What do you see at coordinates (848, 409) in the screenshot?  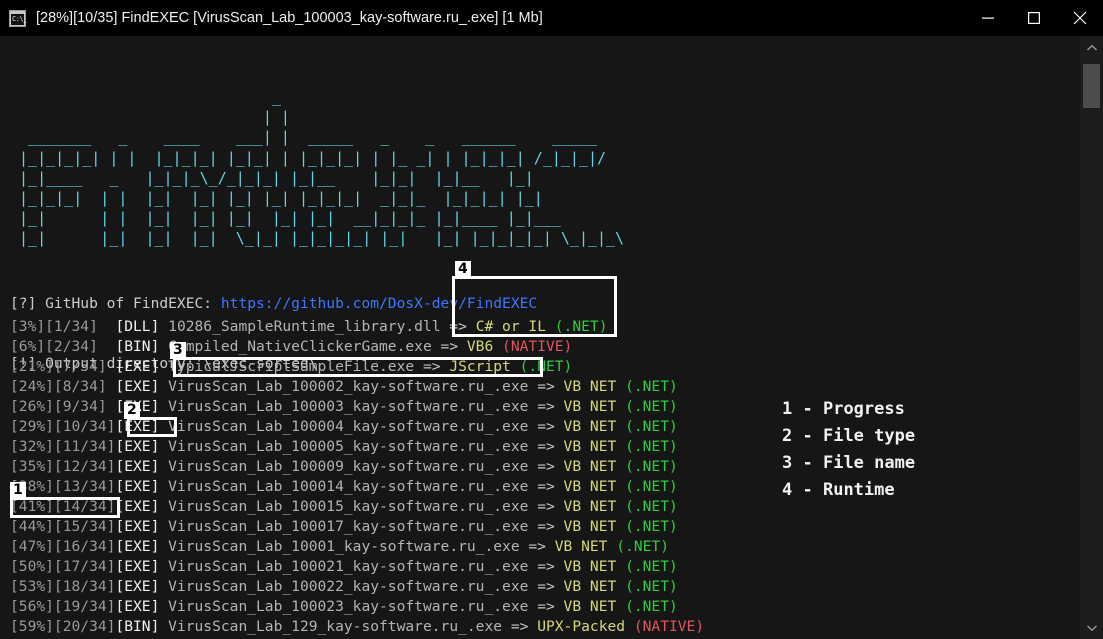 I see `legend-item: 1 - Progress` at bounding box center [848, 409].